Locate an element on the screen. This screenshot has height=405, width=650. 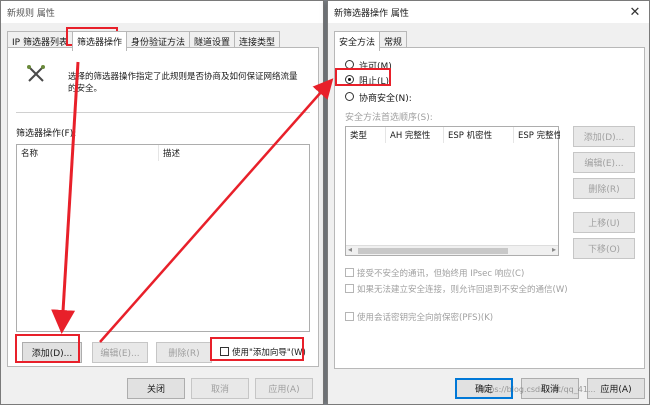
scrollbar-thumb is located at coordinates (433, 251).